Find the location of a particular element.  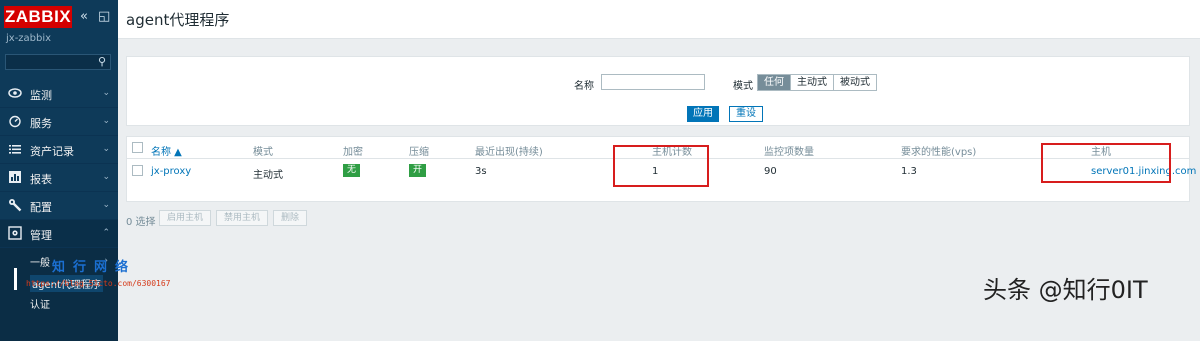

kiosk-mode-icon: ◱ is located at coordinates (104, 17).